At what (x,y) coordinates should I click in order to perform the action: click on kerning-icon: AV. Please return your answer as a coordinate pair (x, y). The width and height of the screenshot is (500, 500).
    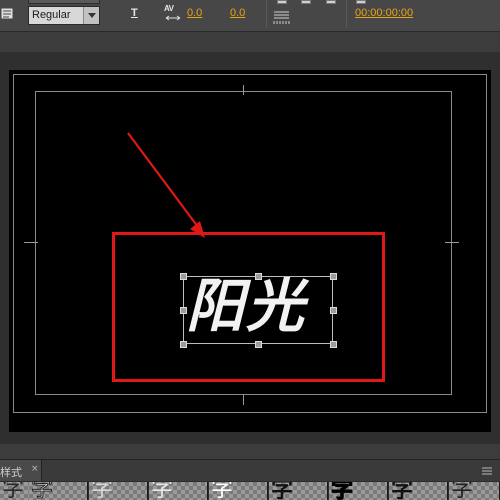
    Looking at the image, I should click on (173, 14).